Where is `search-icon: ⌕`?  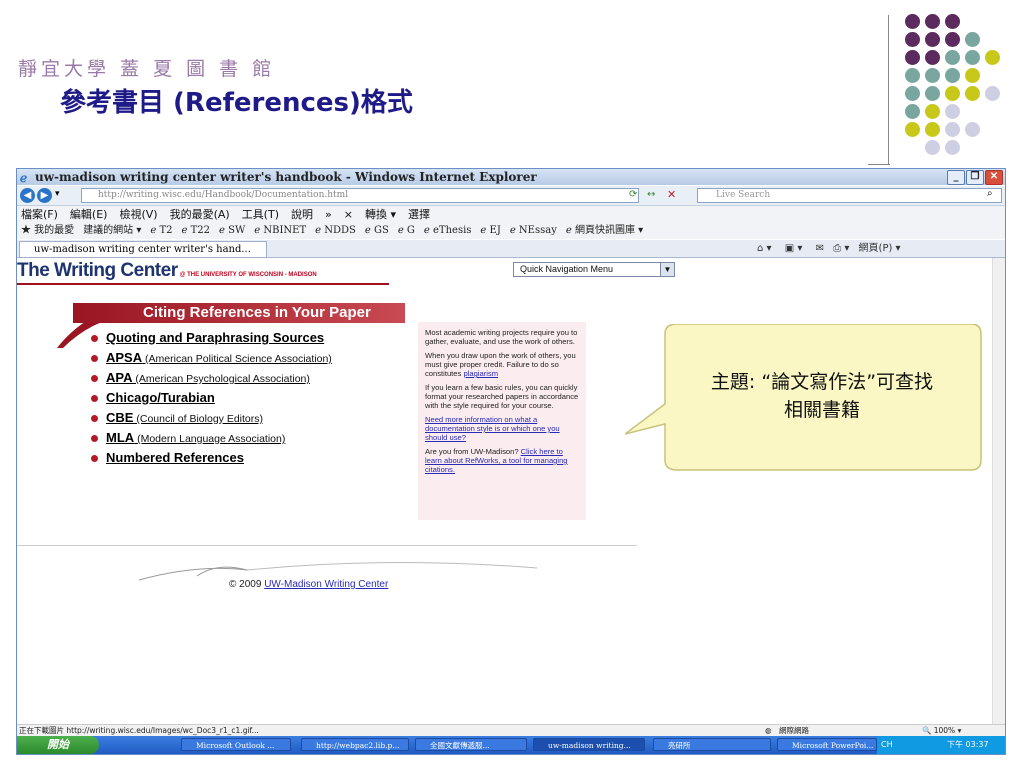
search-icon: ⌕ is located at coordinates (990, 193).